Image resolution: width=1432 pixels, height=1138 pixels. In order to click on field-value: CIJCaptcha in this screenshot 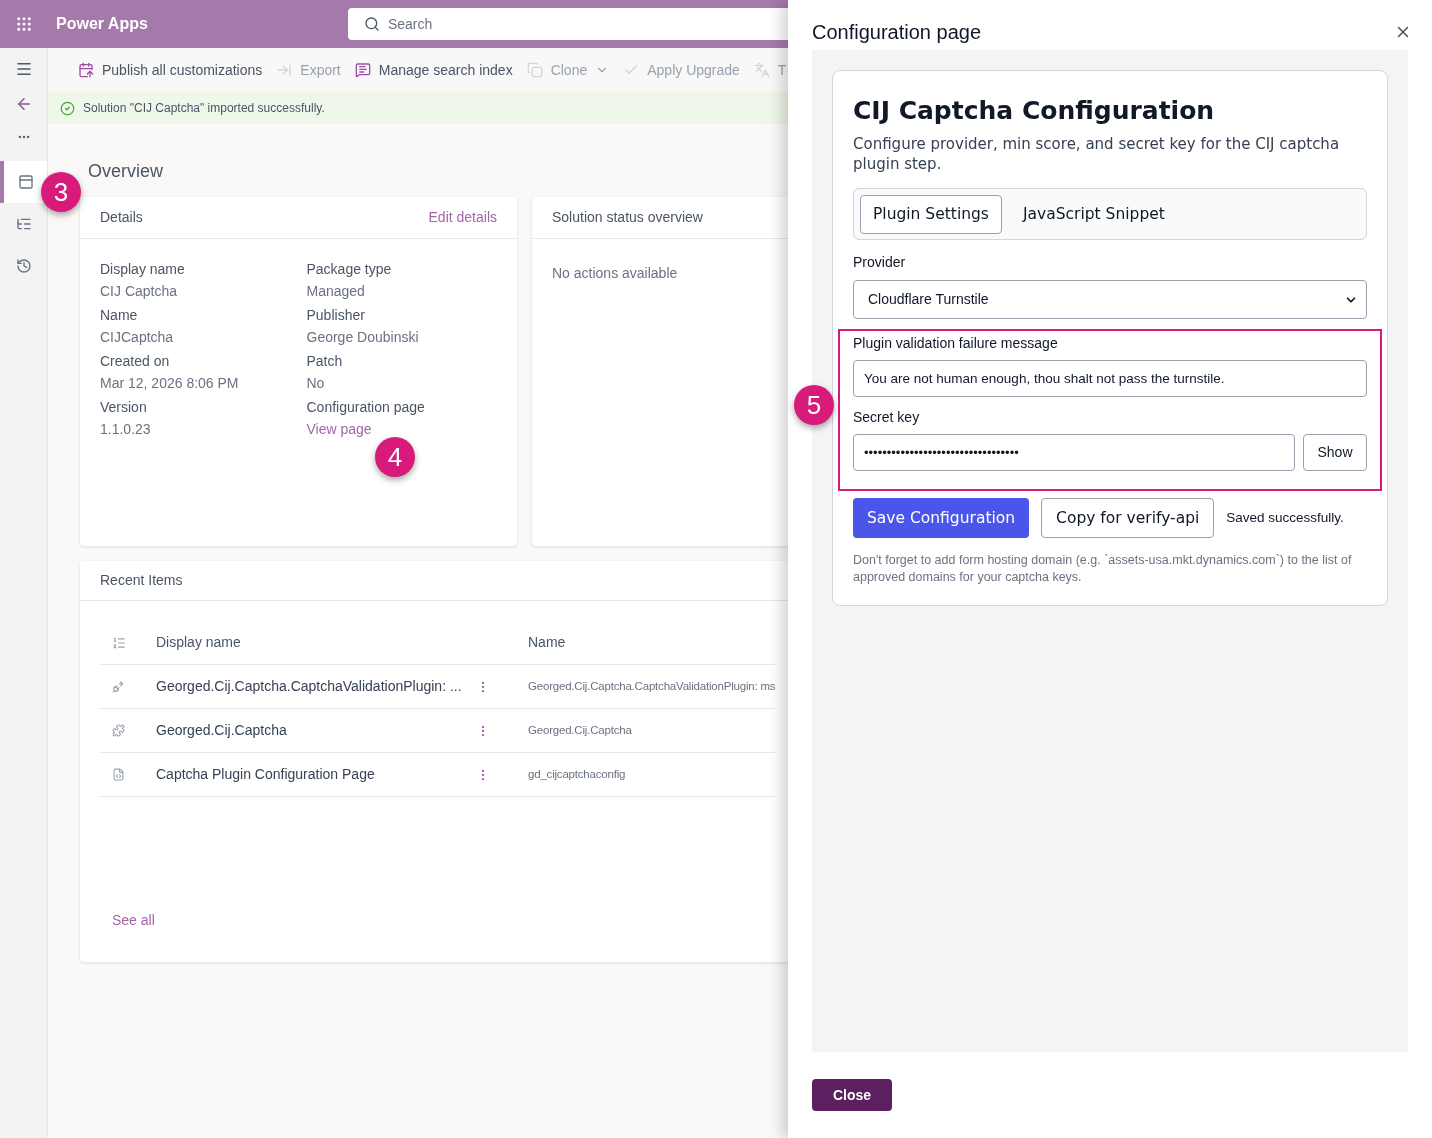, I will do `click(137, 337)`.